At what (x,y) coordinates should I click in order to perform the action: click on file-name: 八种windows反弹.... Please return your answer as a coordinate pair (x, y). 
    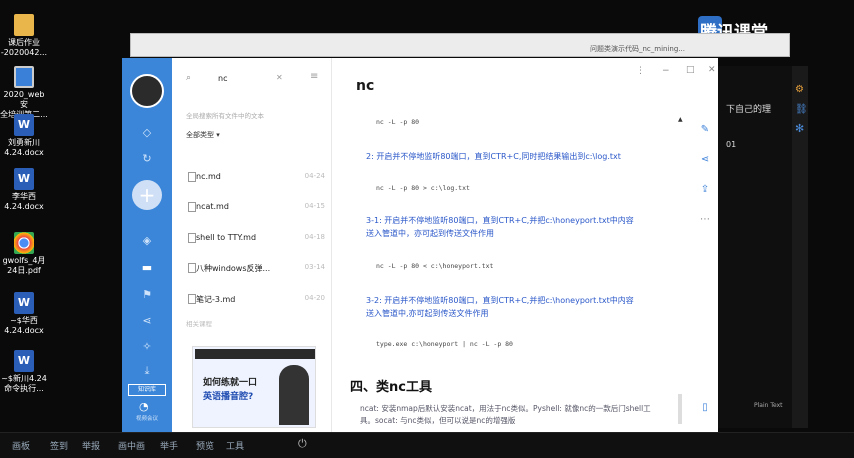
    Looking at the image, I should click on (233, 268).